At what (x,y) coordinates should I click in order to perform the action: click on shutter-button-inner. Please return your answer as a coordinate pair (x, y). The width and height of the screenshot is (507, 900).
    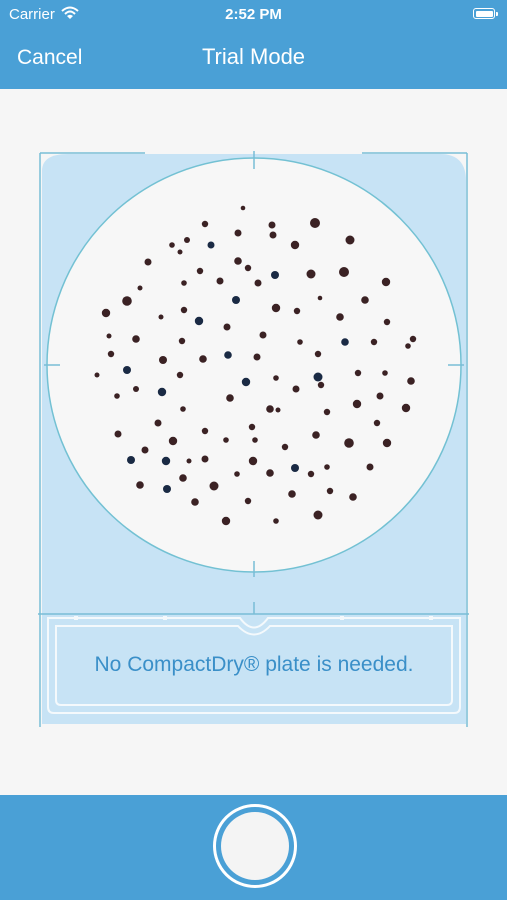
    Looking at the image, I should click on (255, 846).